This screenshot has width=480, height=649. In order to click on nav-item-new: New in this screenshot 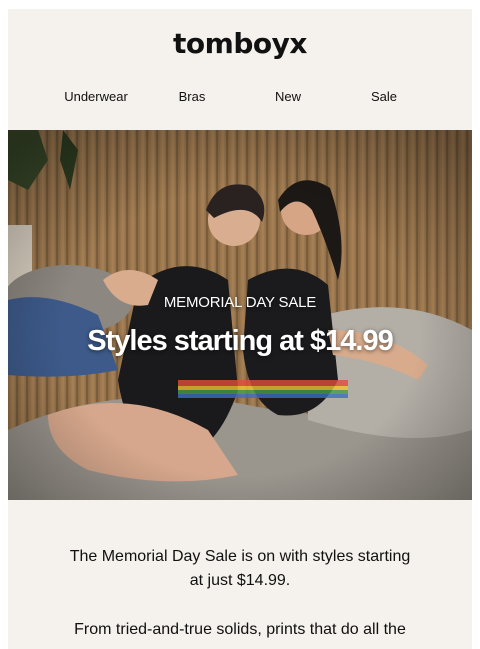, I will do `click(288, 96)`.